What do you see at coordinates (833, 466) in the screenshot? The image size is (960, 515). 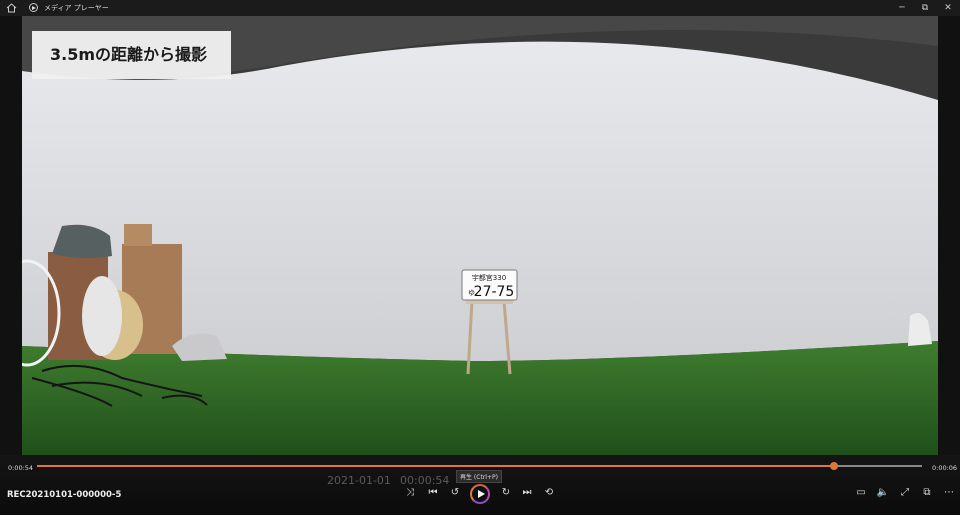 I see `seek-thumb` at bounding box center [833, 466].